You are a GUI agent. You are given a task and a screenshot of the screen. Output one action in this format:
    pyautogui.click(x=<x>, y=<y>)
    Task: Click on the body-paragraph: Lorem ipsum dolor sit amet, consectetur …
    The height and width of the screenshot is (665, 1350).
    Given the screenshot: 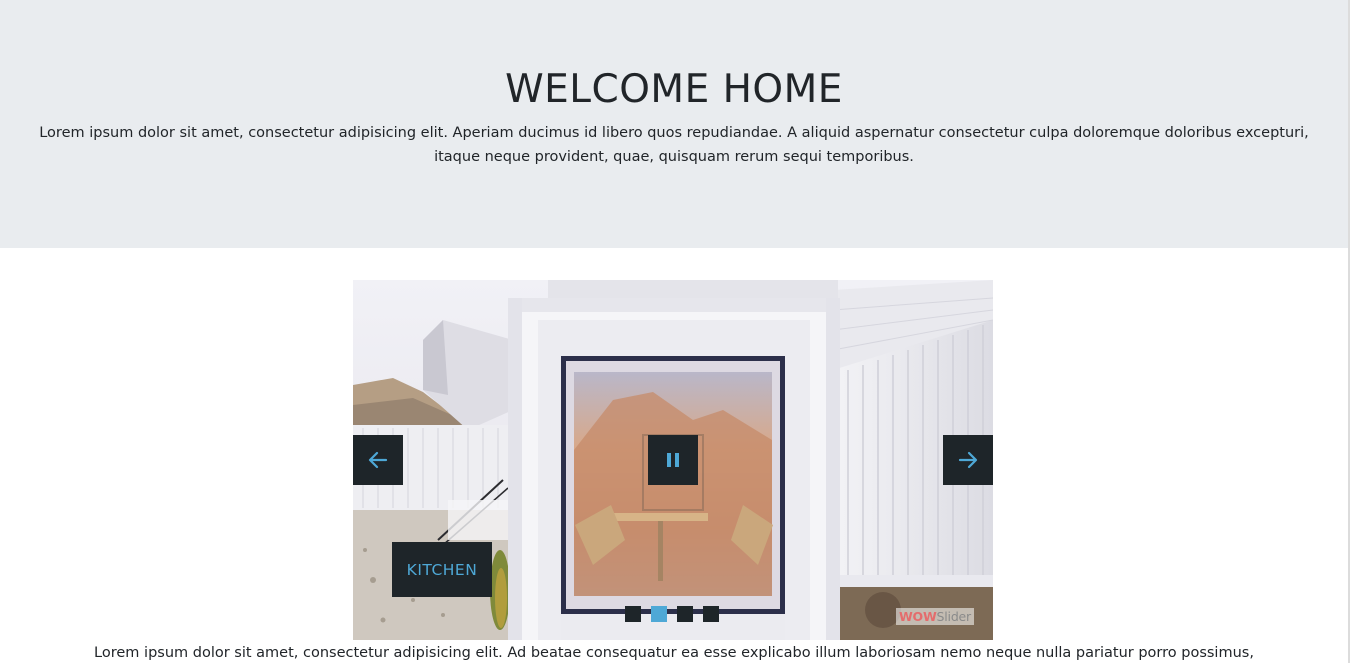 What is the action you would take?
    pyautogui.click(x=674, y=653)
    